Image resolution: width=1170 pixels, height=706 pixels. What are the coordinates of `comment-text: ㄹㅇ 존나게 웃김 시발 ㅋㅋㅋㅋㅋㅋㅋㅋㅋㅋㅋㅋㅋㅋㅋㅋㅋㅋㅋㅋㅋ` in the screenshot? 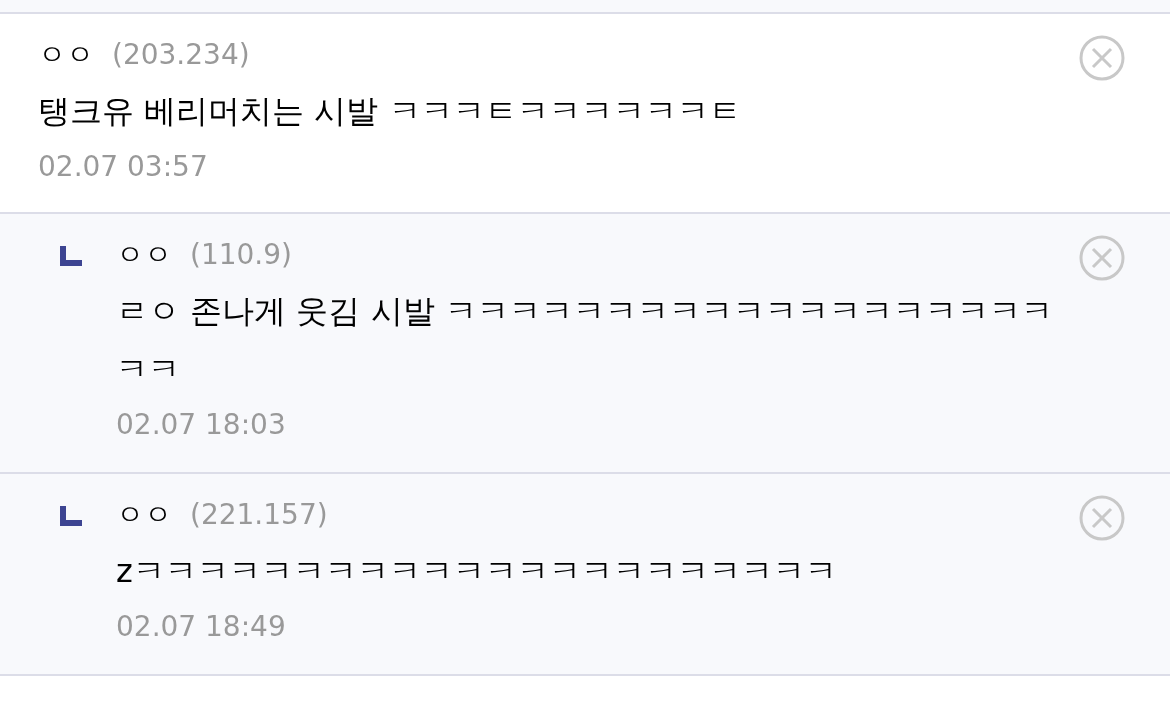 It's located at (585, 340).